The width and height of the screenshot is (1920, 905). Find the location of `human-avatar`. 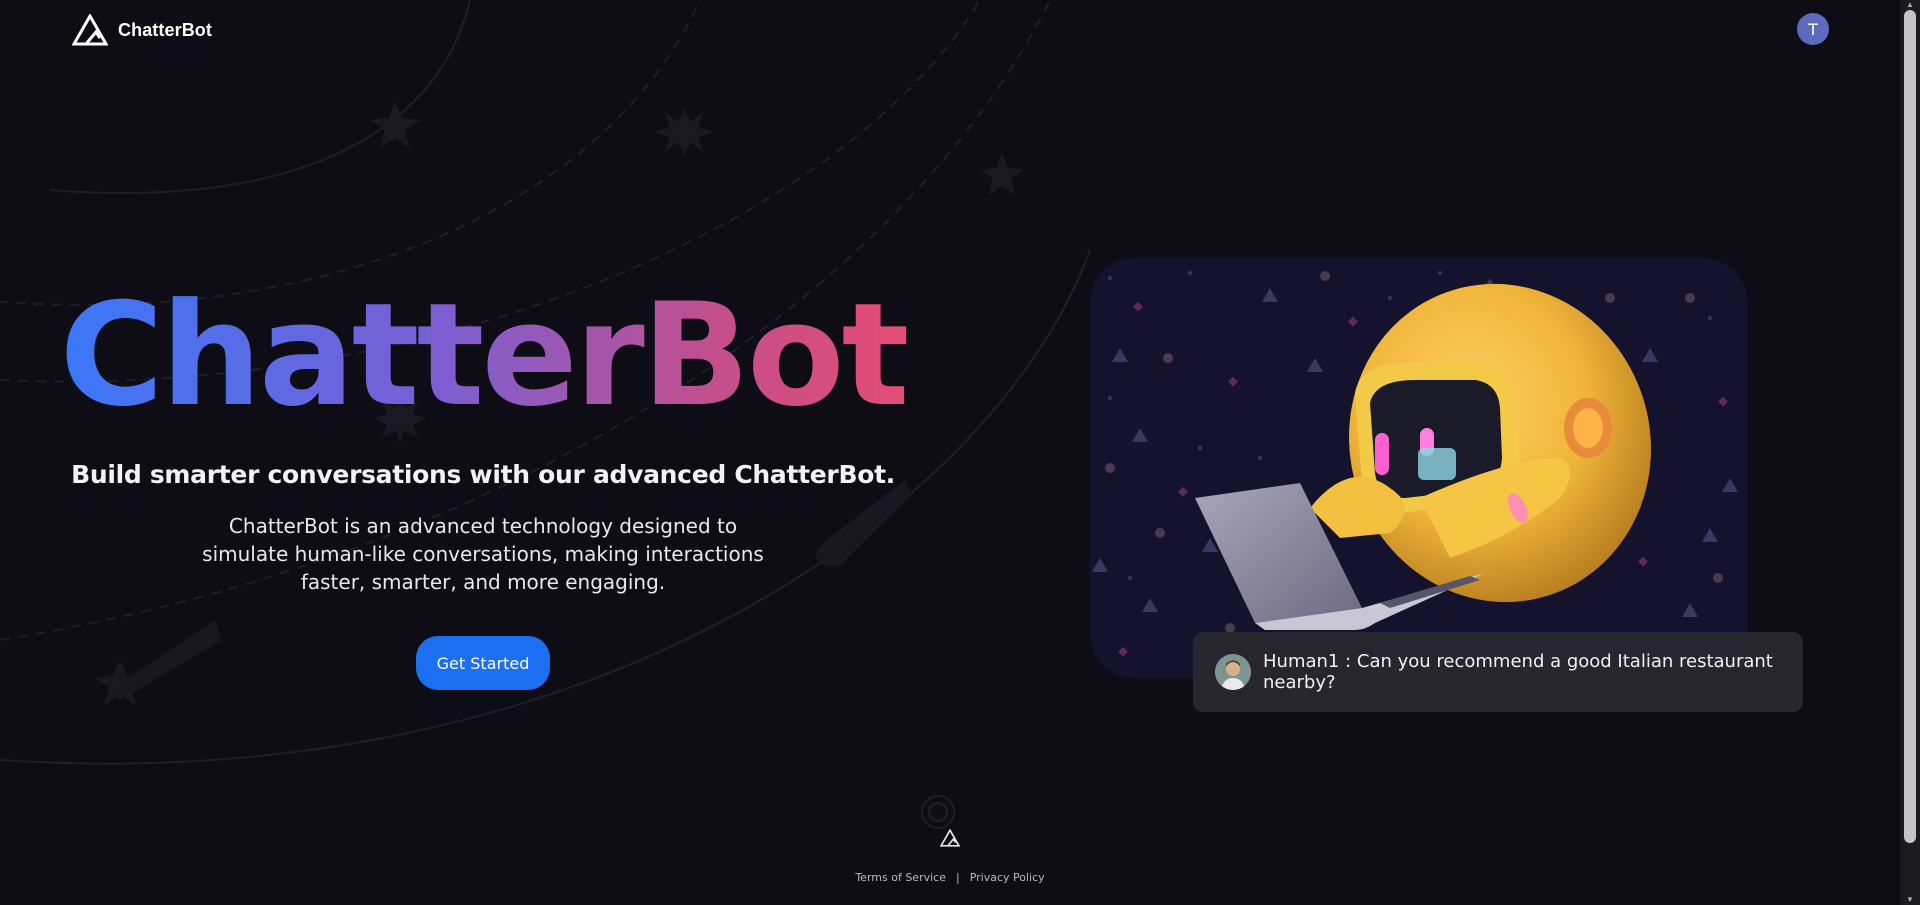

human-avatar is located at coordinates (1233, 672).